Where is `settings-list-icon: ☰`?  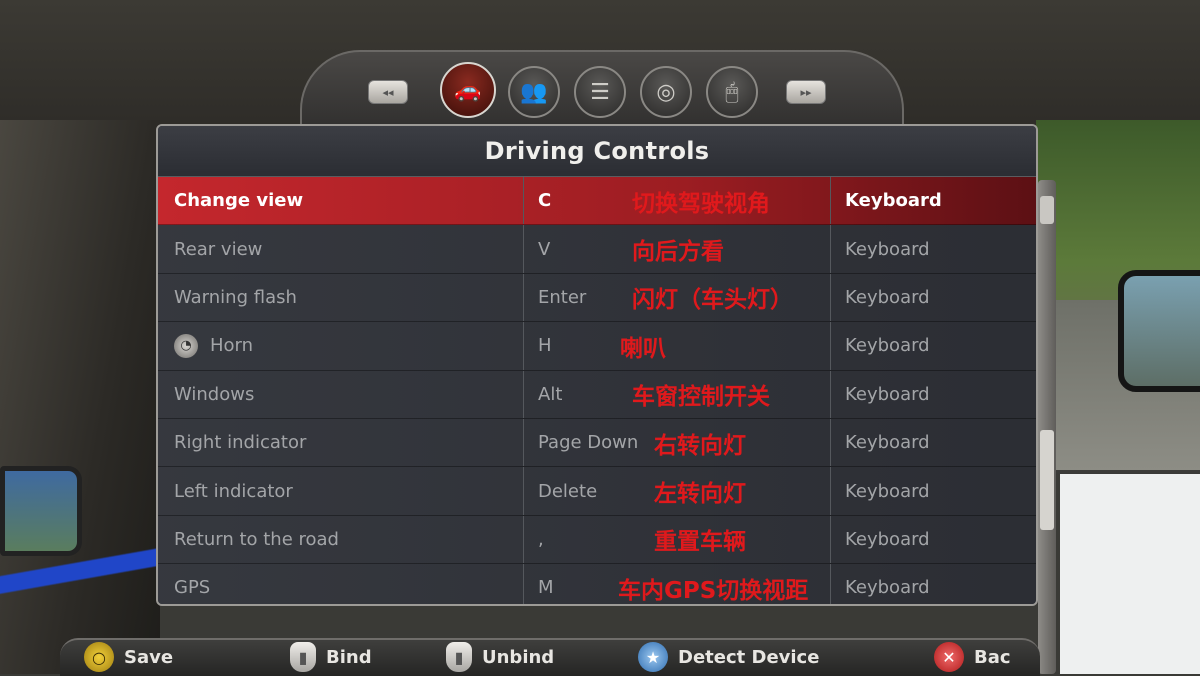 settings-list-icon: ☰ is located at coordinates (600, 92).